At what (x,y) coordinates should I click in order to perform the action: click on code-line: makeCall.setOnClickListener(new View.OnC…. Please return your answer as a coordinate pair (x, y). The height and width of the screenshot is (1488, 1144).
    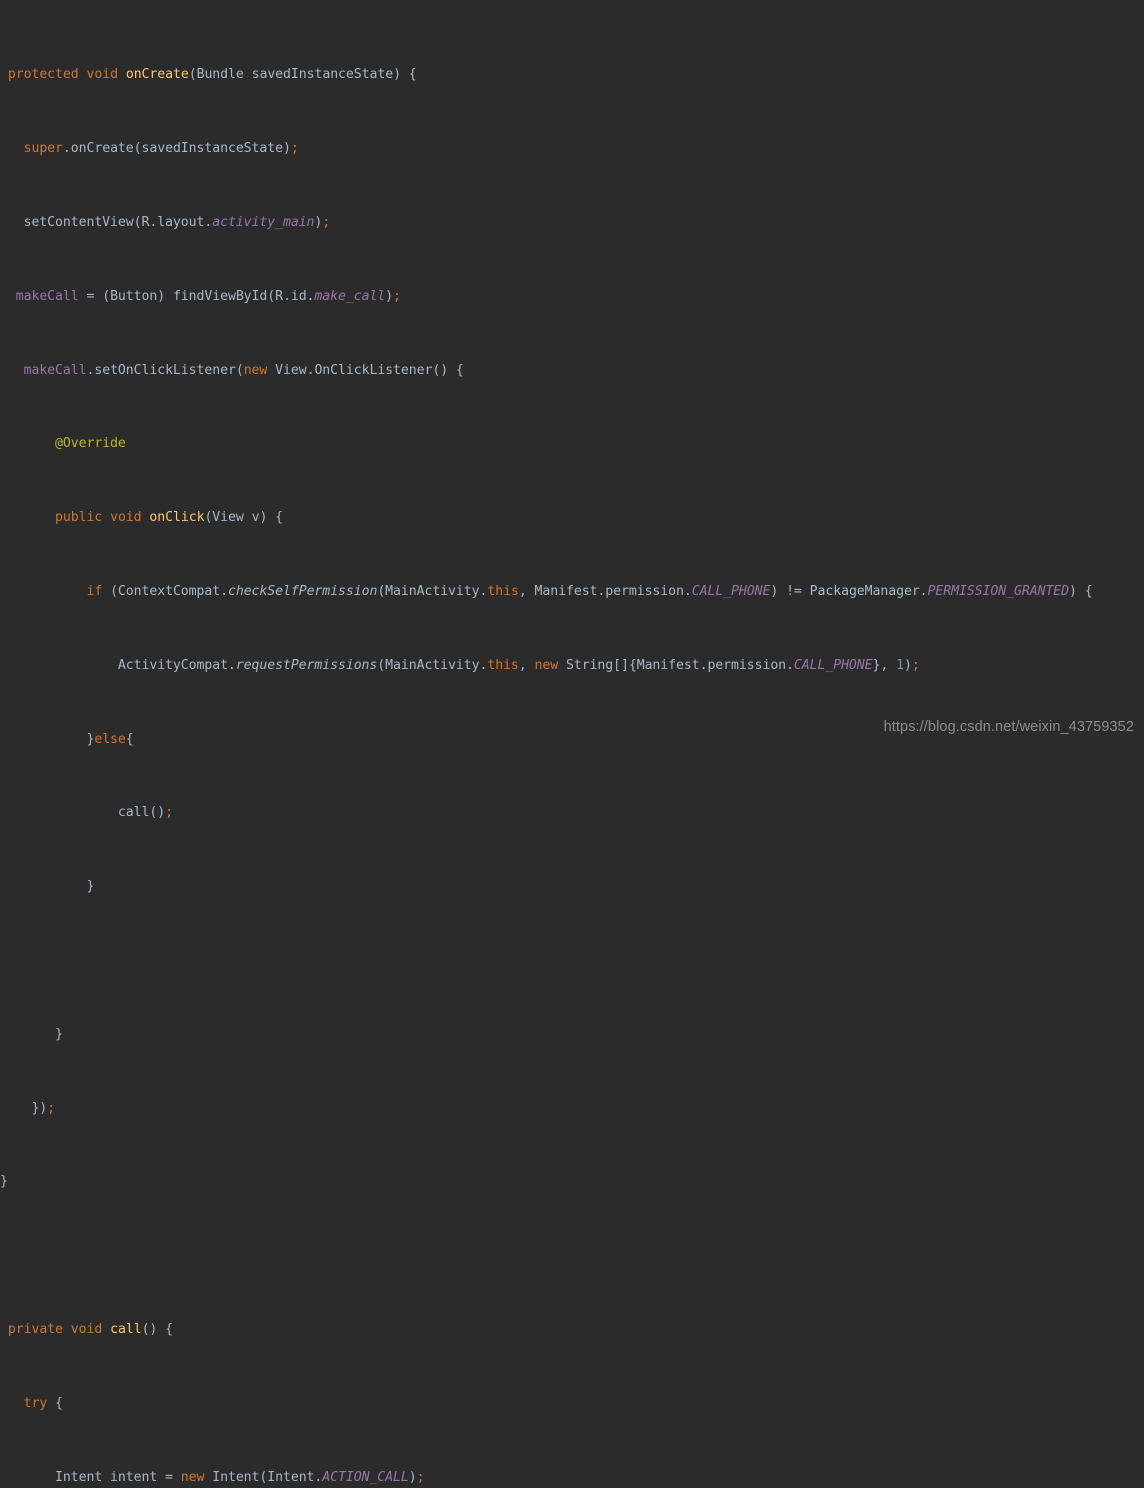
    Looking at the image, I should click on (243, 370).